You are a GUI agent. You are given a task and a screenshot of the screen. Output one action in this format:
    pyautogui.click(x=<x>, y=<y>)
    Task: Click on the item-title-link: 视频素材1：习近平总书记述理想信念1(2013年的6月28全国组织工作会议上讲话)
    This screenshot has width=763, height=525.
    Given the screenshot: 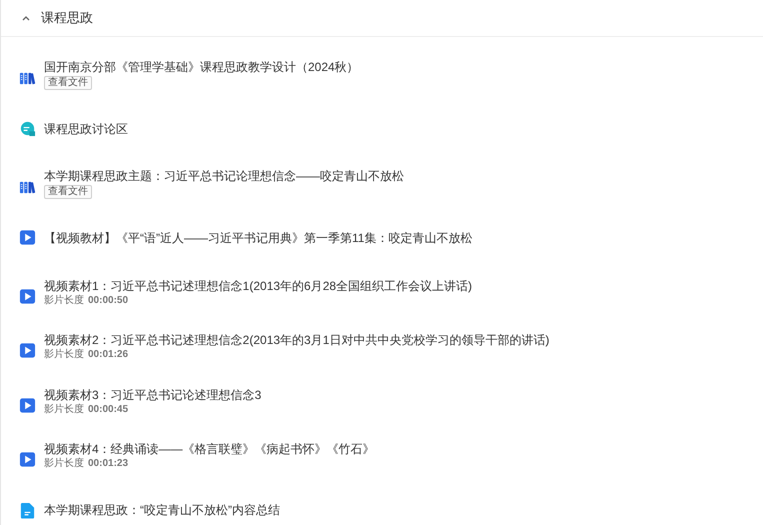 What is the action you would take?
    pyautogui.click(x=258, y=286)
    